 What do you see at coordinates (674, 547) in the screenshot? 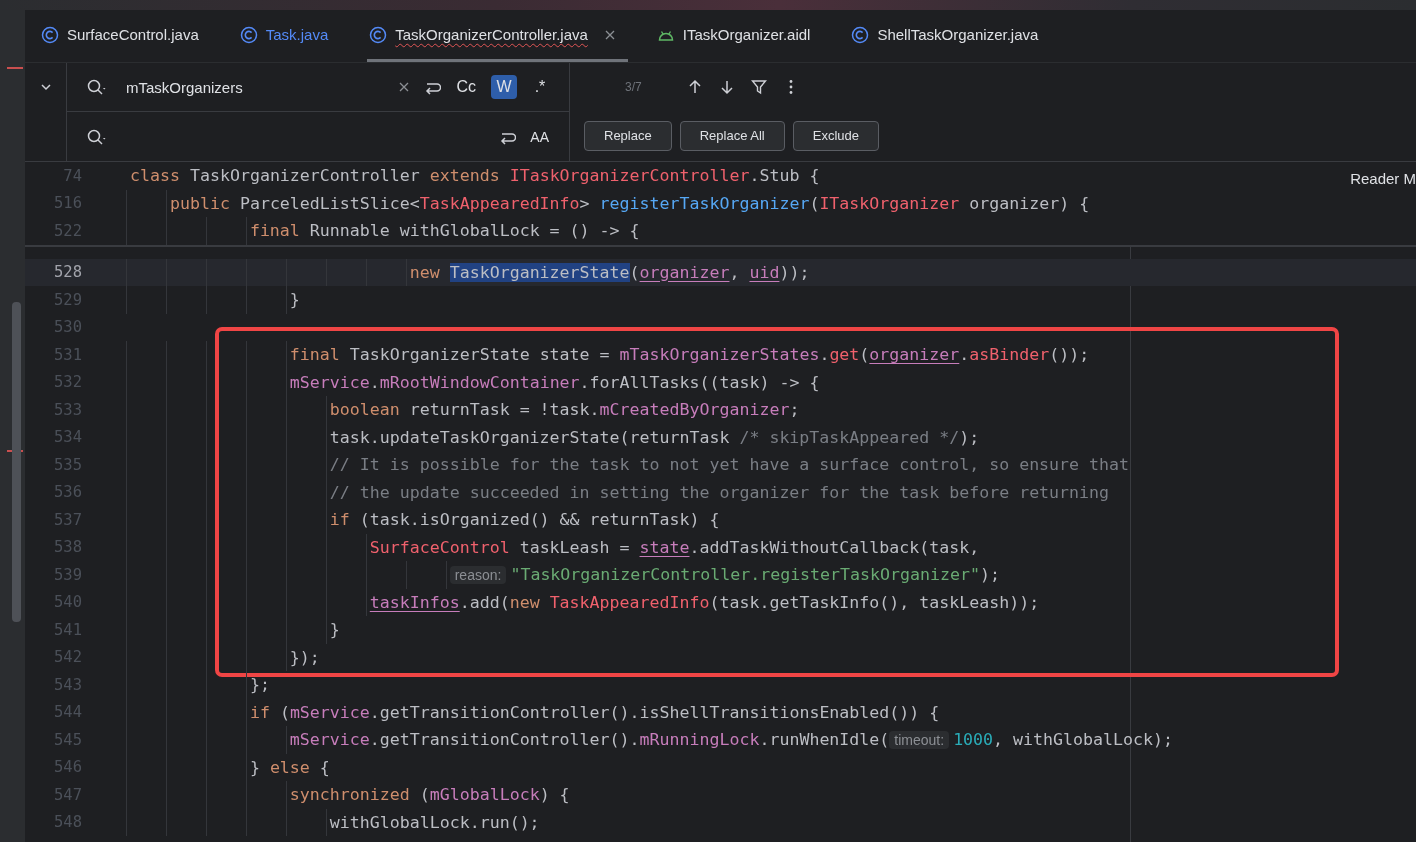
I see `code-text: SurfaceControl taskLeash = state.addTaskWithoutCallback(task,` at bounding box center [674, 547].